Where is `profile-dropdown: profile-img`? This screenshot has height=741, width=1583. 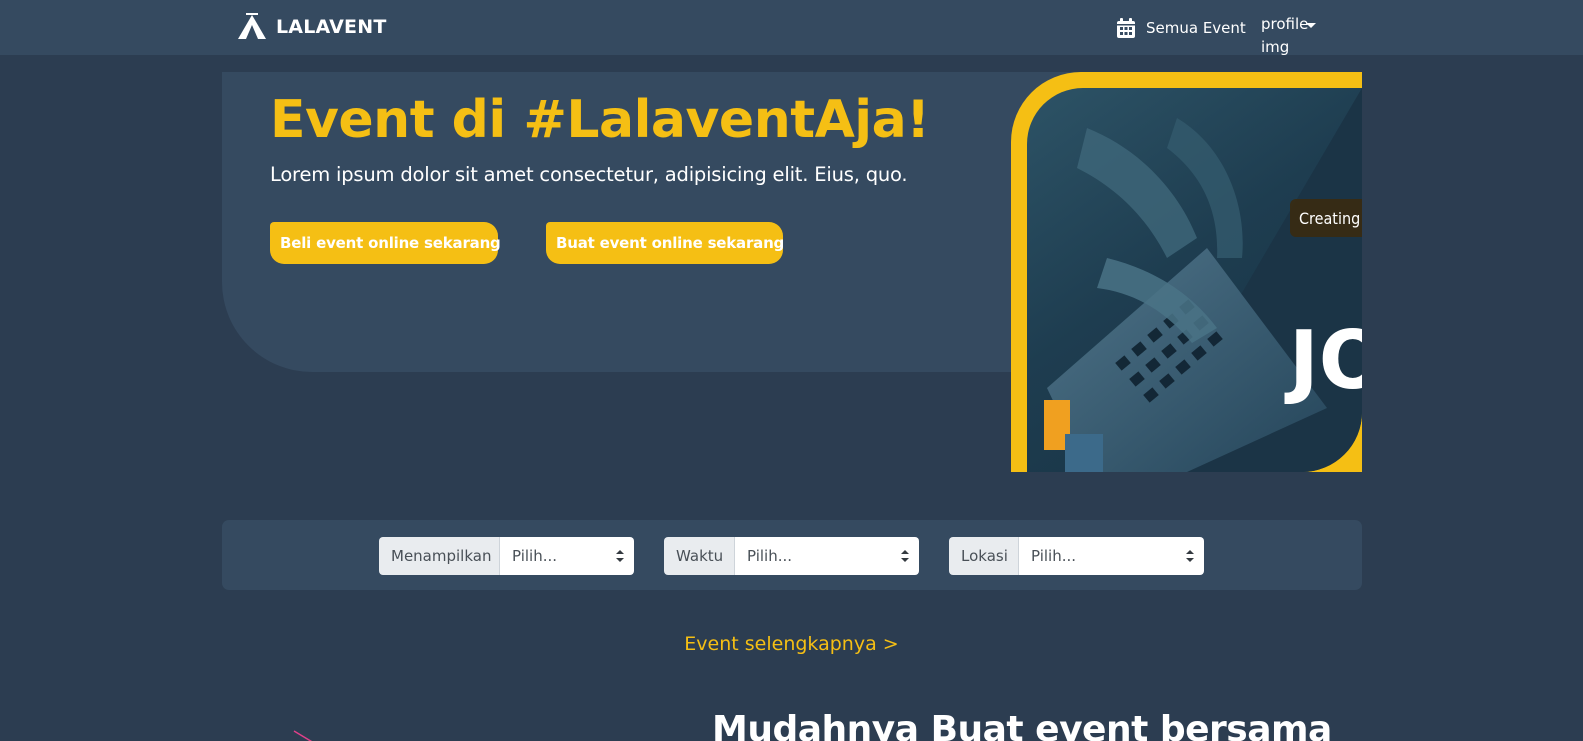
profile-dropdown: profile-img is located at coordinates (1291, 36).